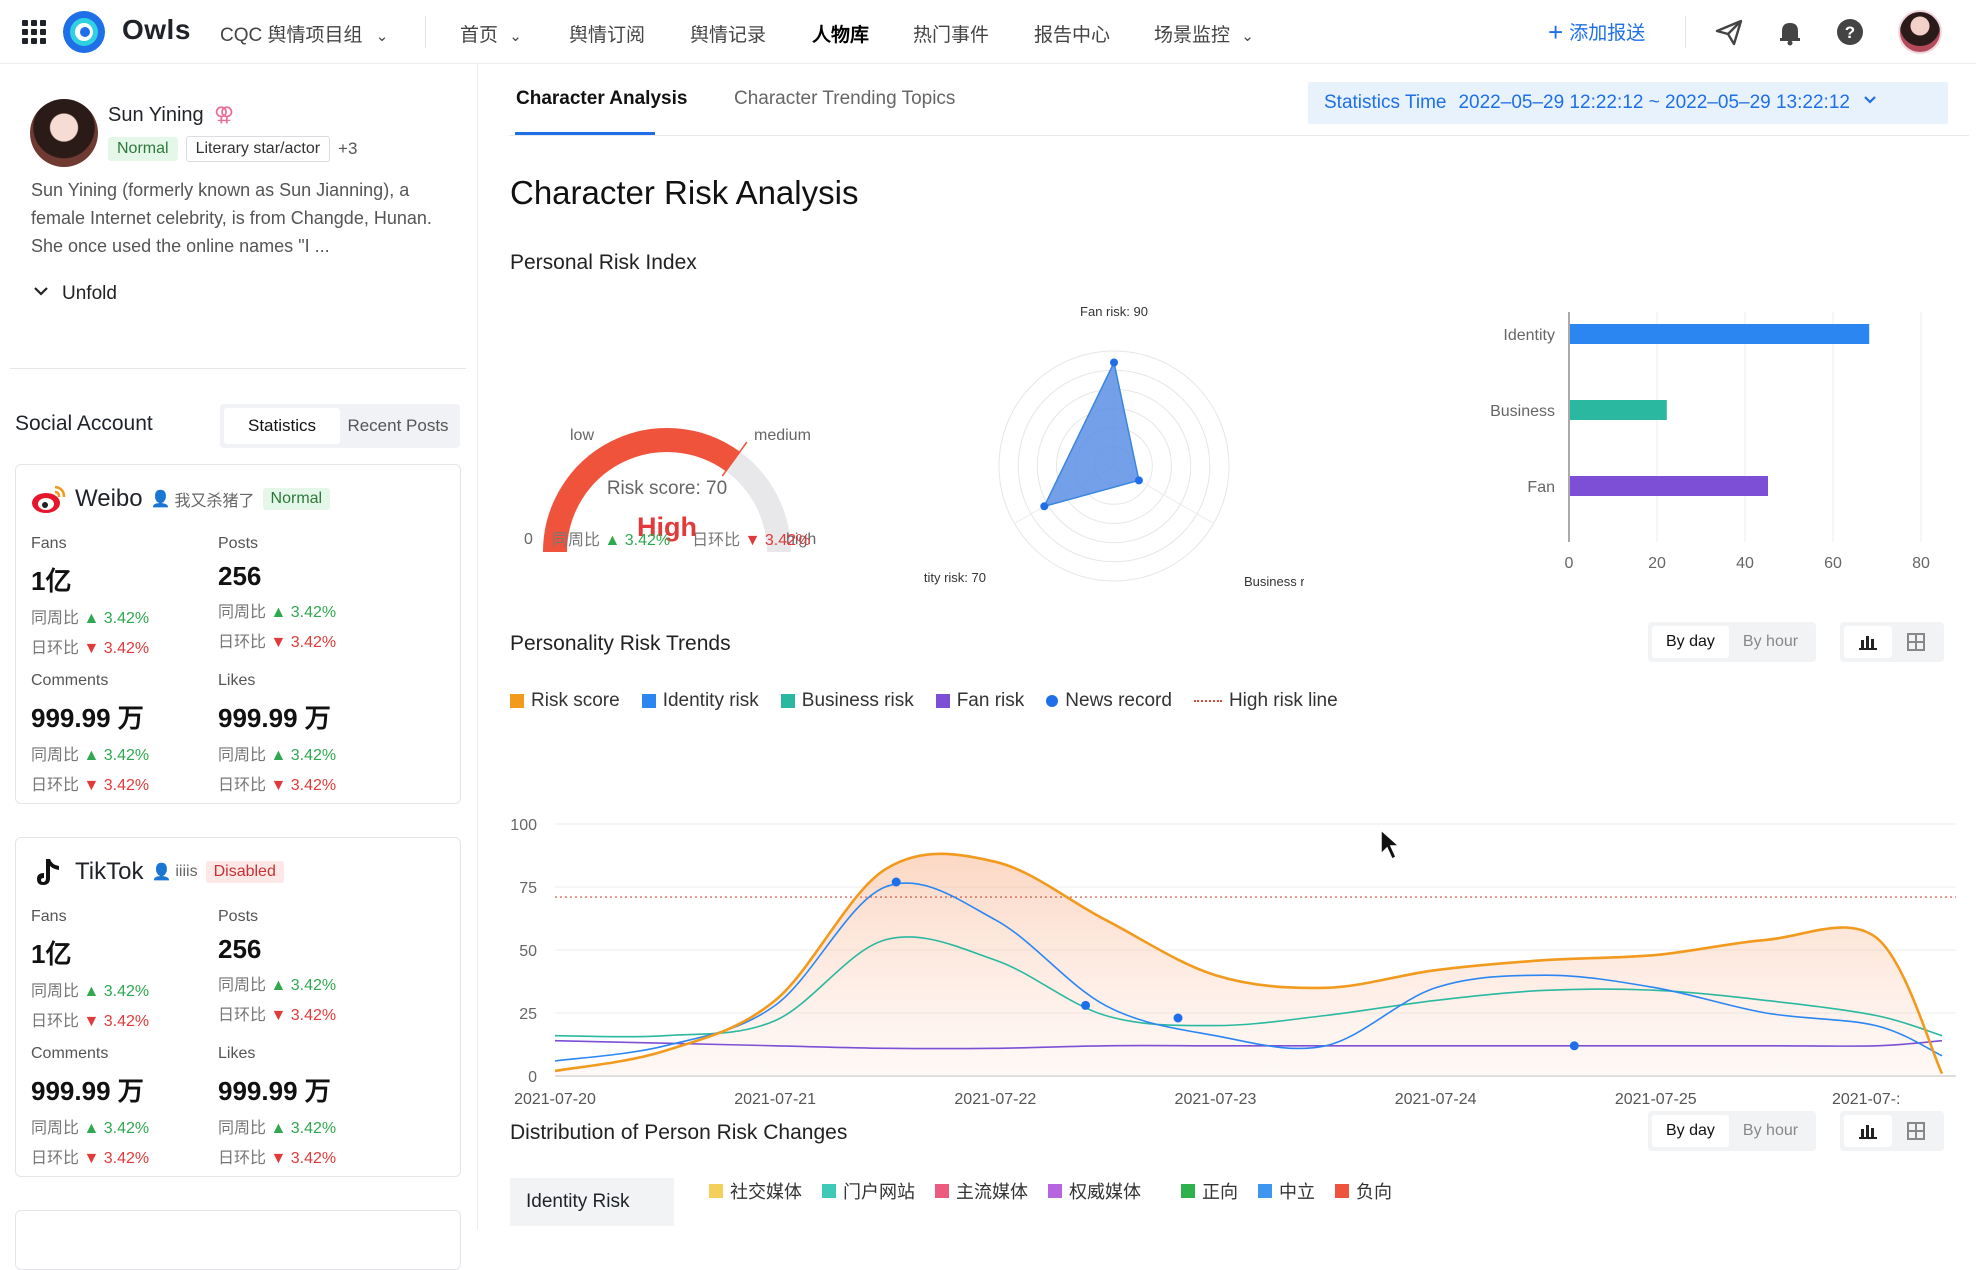 The image size is (1976, 1270). Describe the element at coordinates (979, 701) in the screenshot. I see `legend-fan-risk: Fan risk` at that location.